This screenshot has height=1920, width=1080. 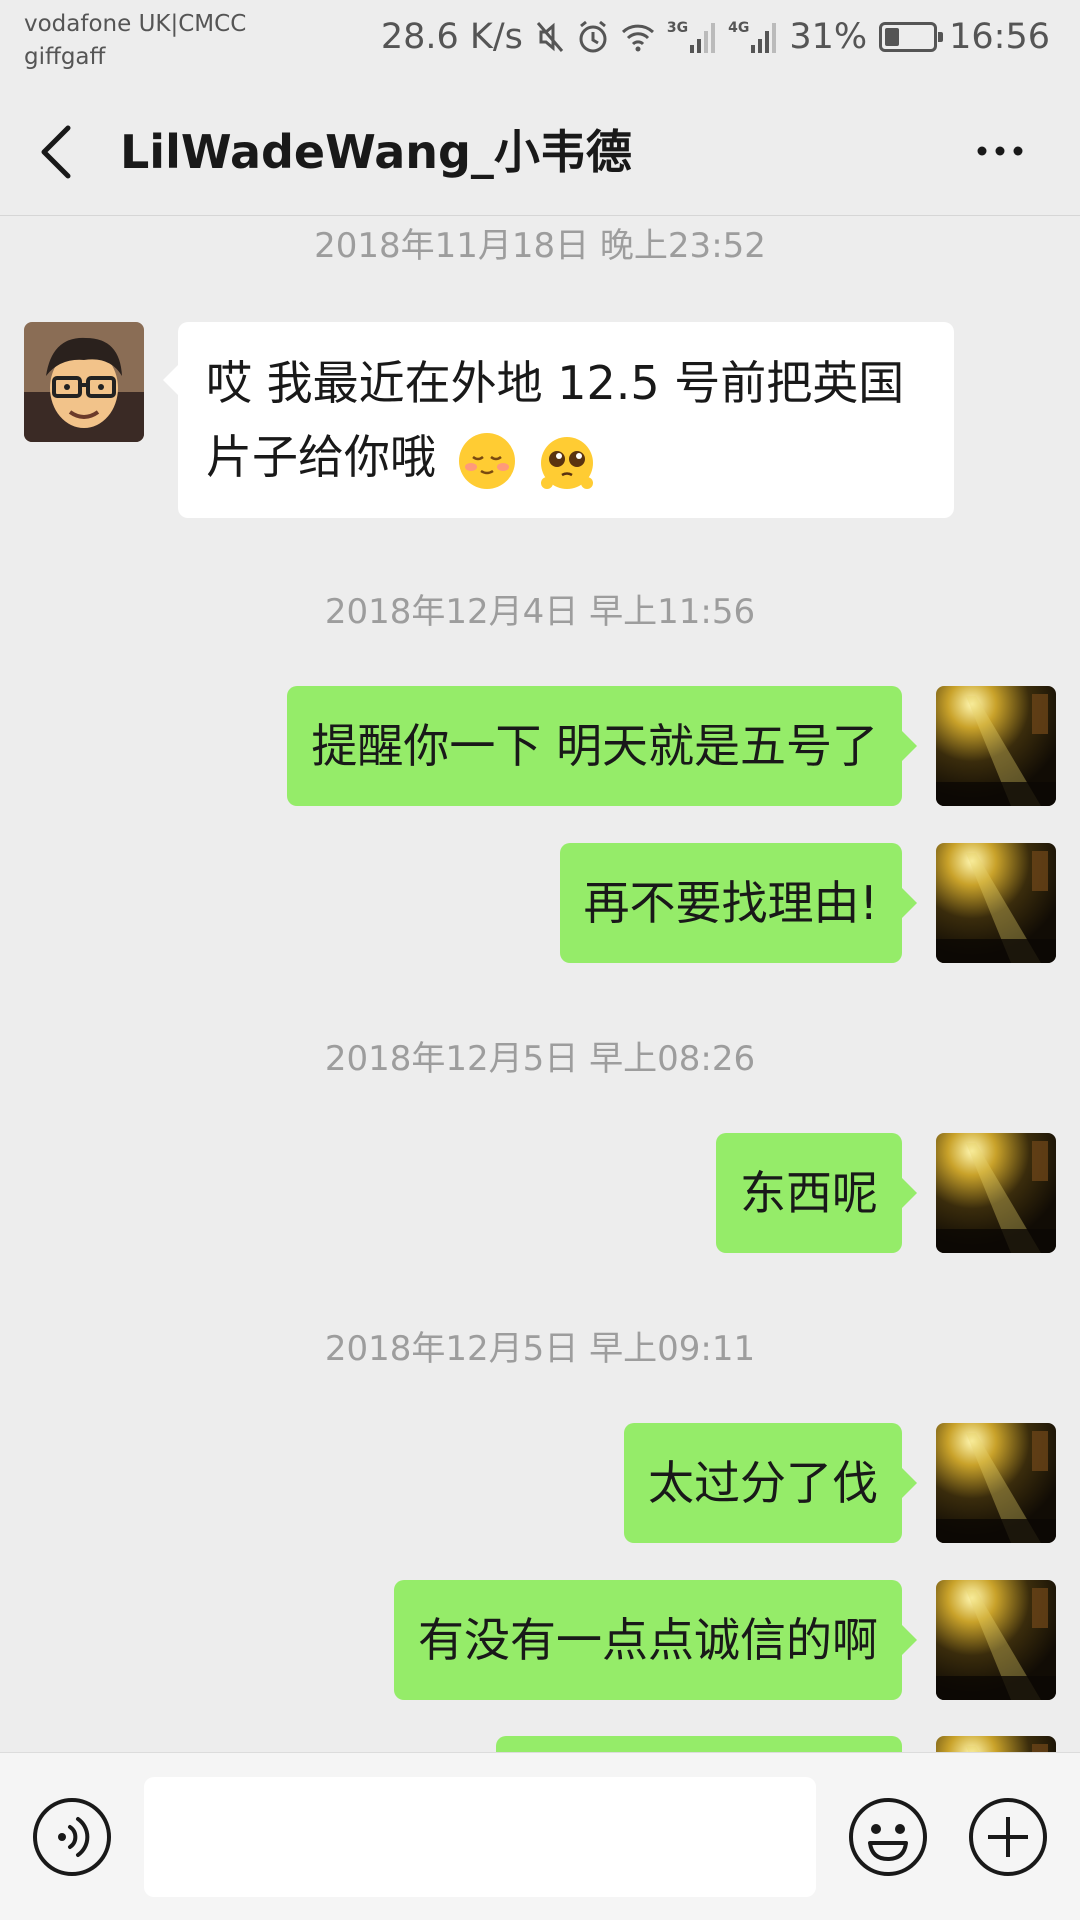 What do you see at coordinates (593, 36) in the screenshot?
I see `alarm-icon` at bounding box center [593, 36].